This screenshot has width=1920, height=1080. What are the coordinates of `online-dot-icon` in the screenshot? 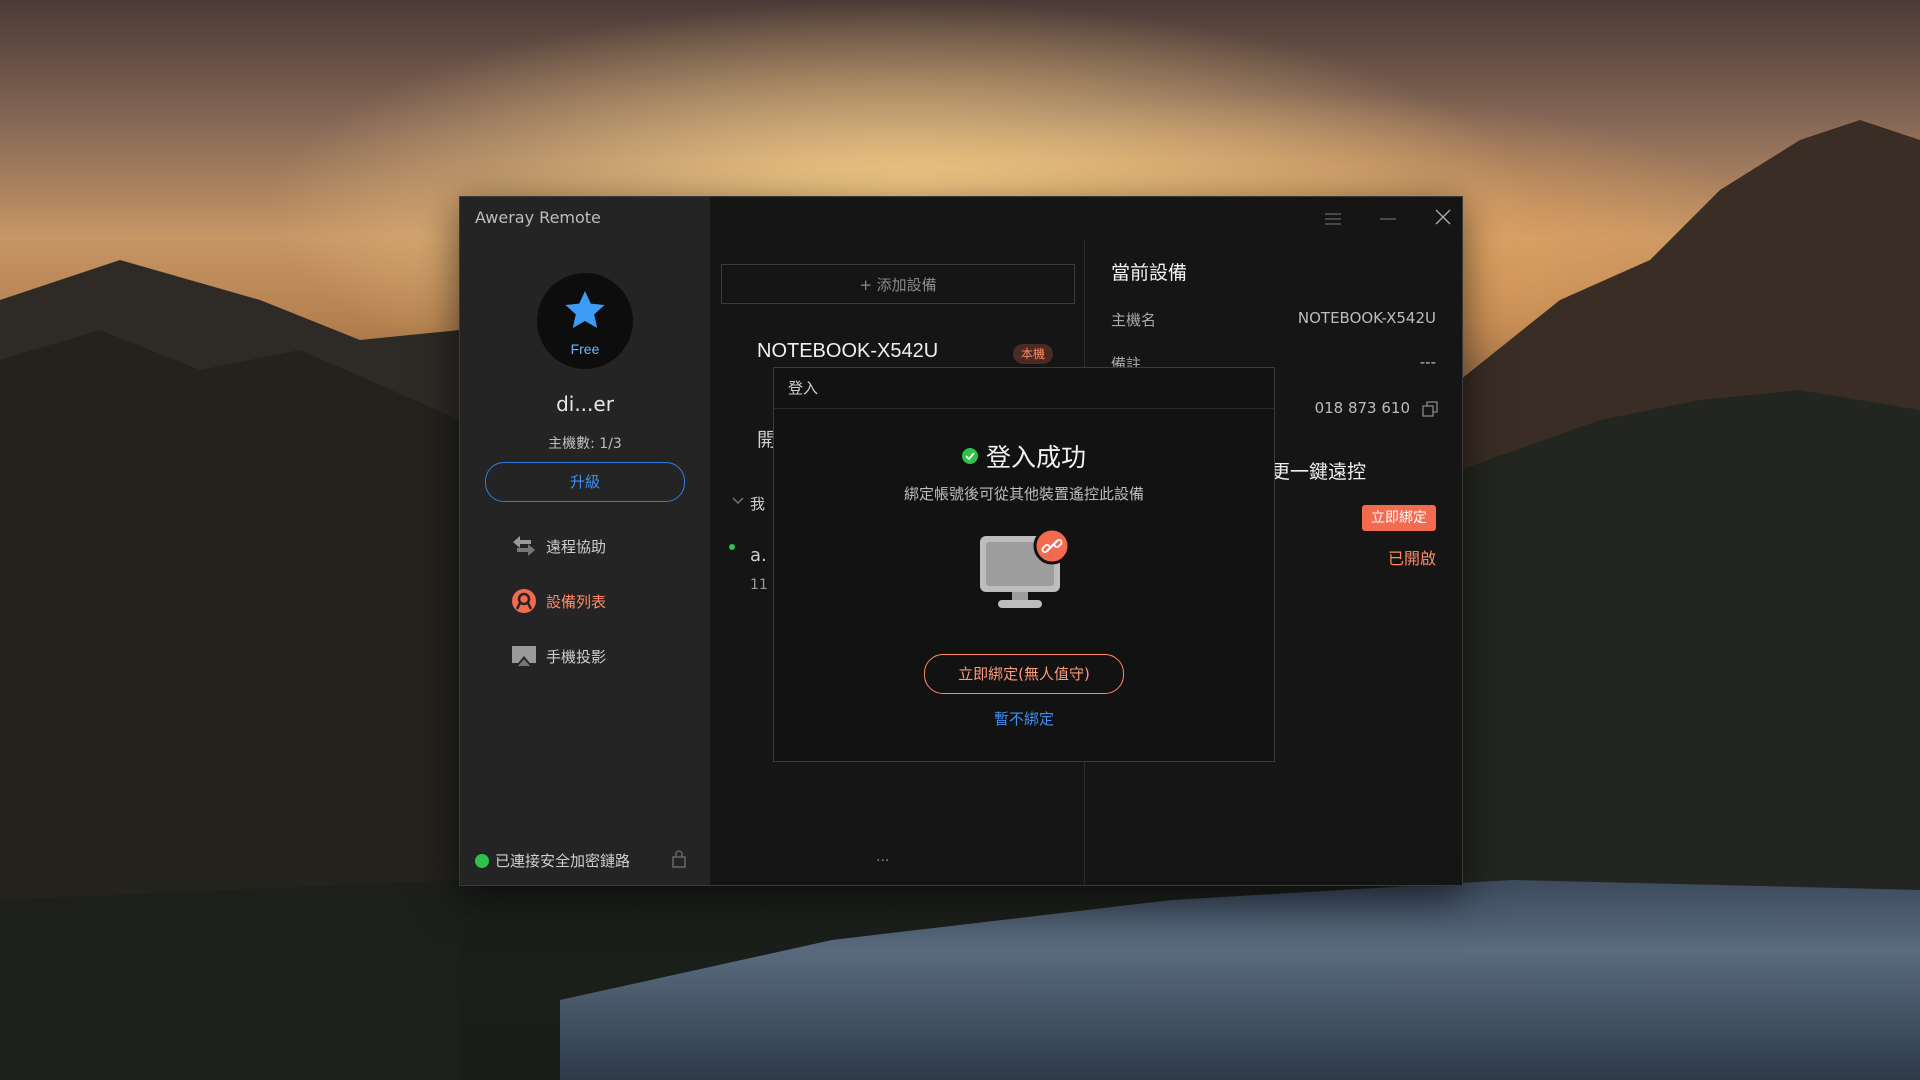 It's located at (732, 547).